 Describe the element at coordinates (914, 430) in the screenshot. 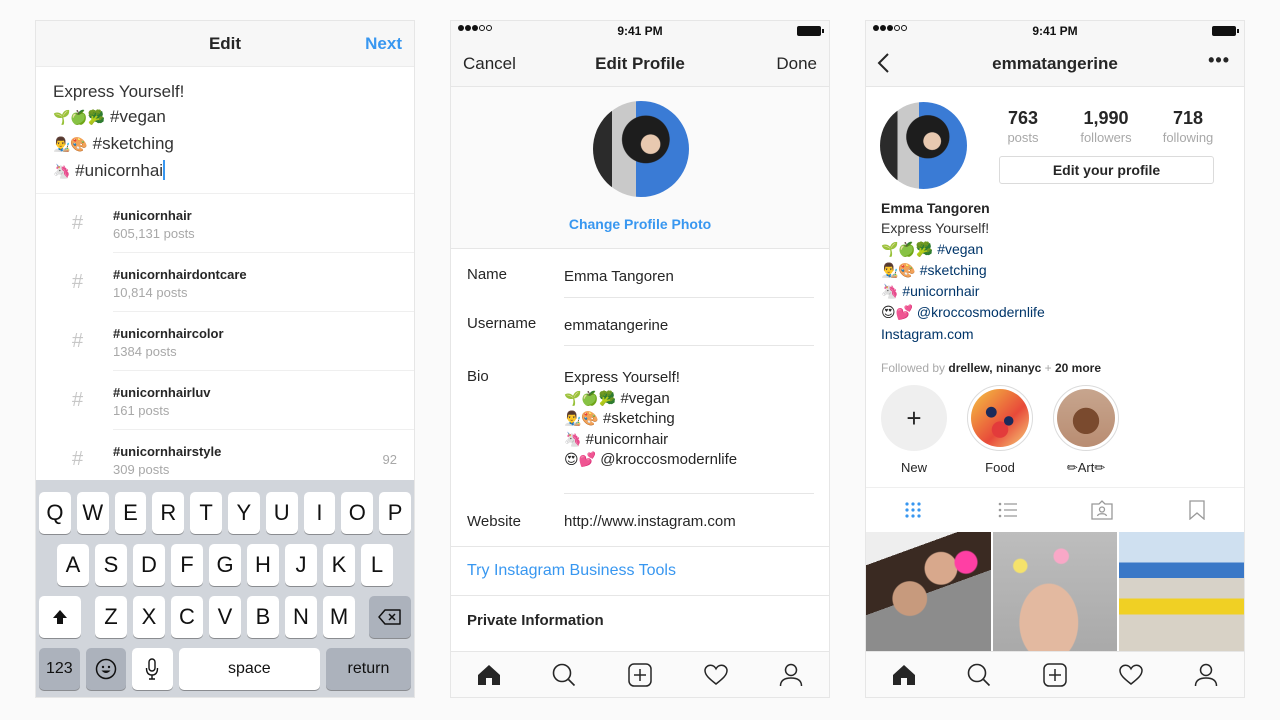

I see `highlight-new: + New` at that location.